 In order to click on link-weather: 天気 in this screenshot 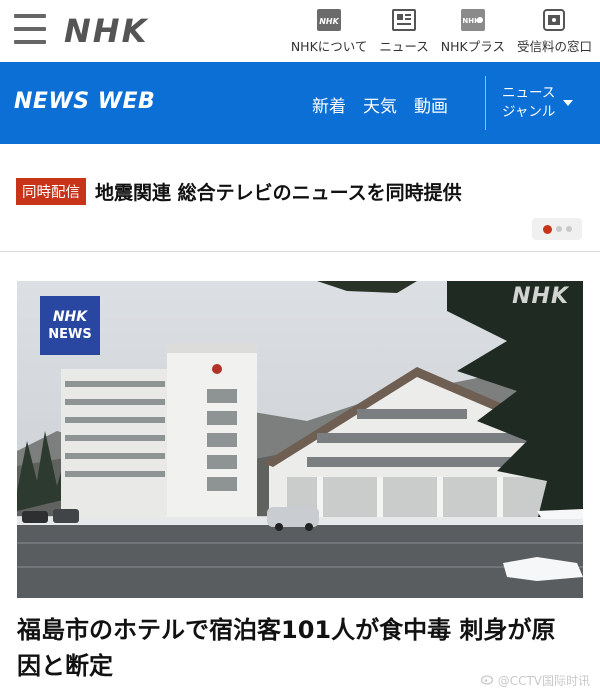, I will do `click(380, 104)`.